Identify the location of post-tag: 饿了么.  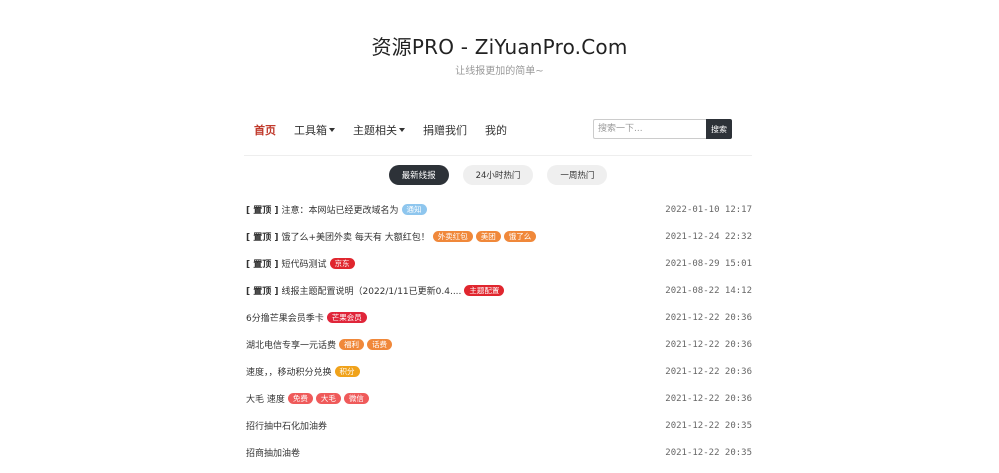
(520, 236).